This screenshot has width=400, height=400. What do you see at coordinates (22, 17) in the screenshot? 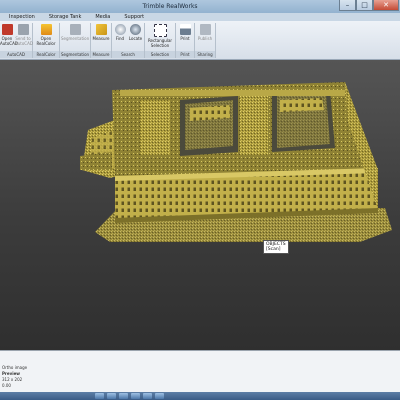
I see `menu-inspection: Inspection` at bounding box center [22, 17].